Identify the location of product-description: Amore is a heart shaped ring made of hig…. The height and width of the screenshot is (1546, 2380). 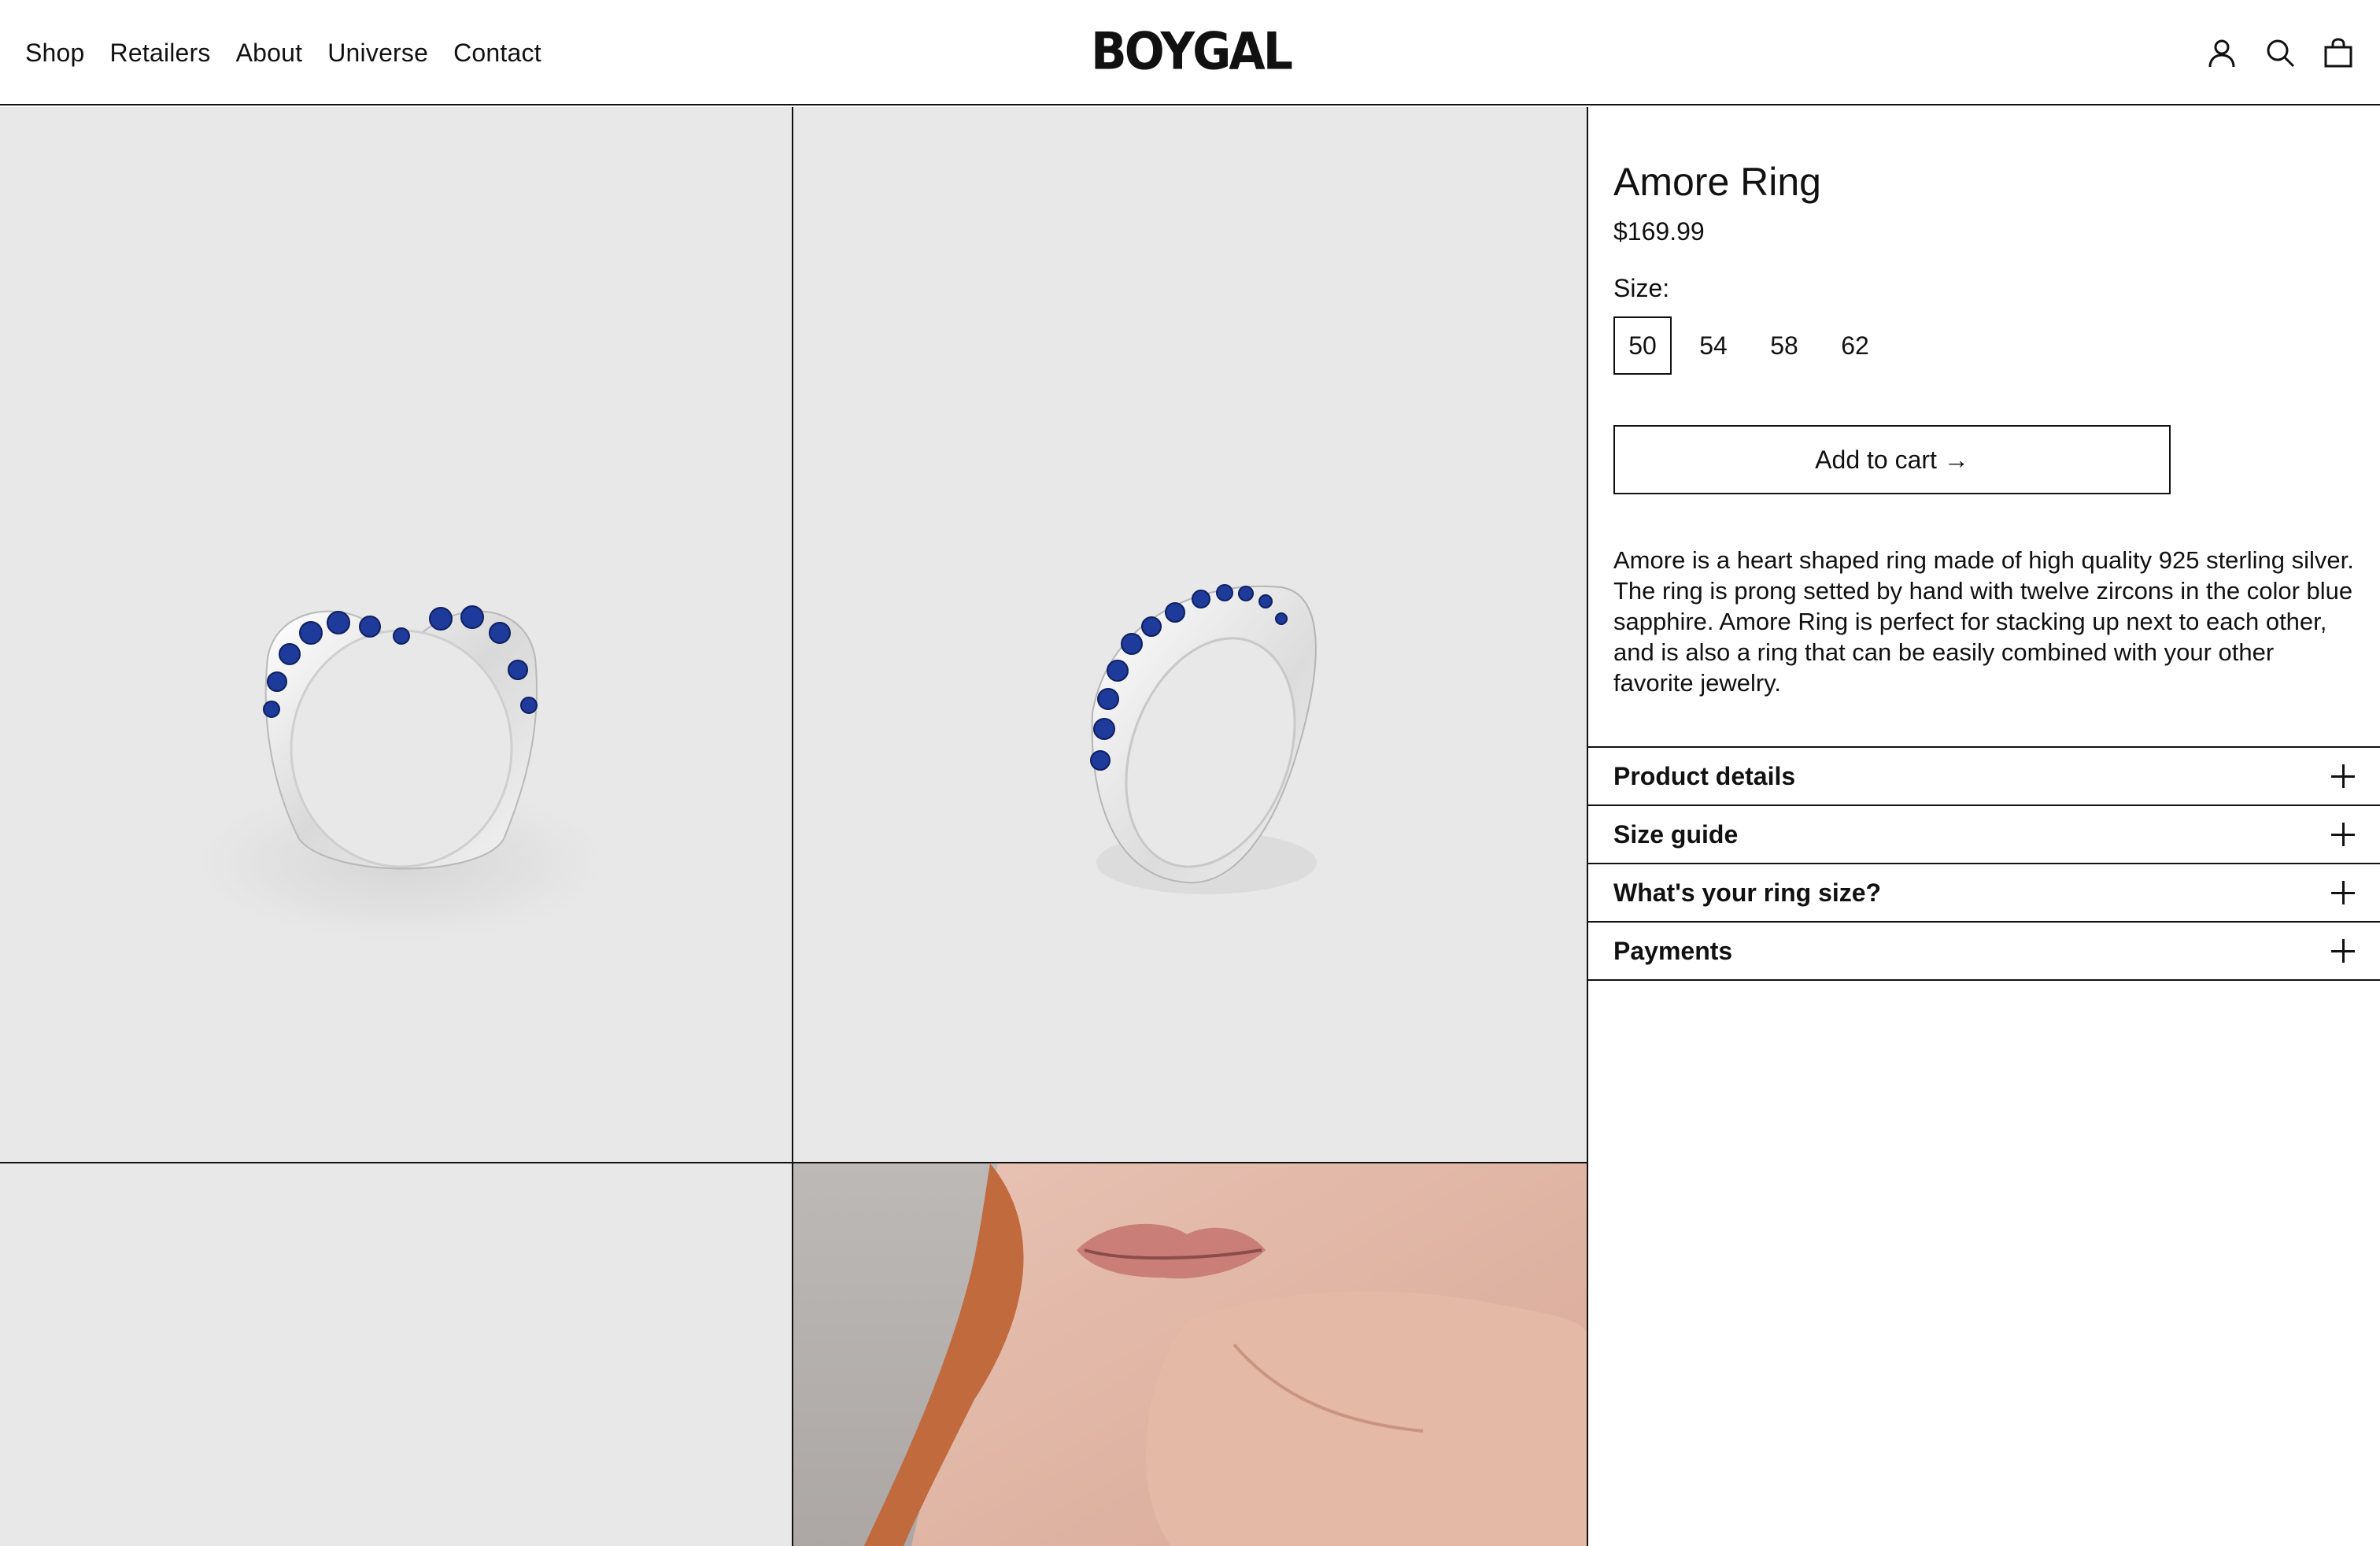
(1983, 621).